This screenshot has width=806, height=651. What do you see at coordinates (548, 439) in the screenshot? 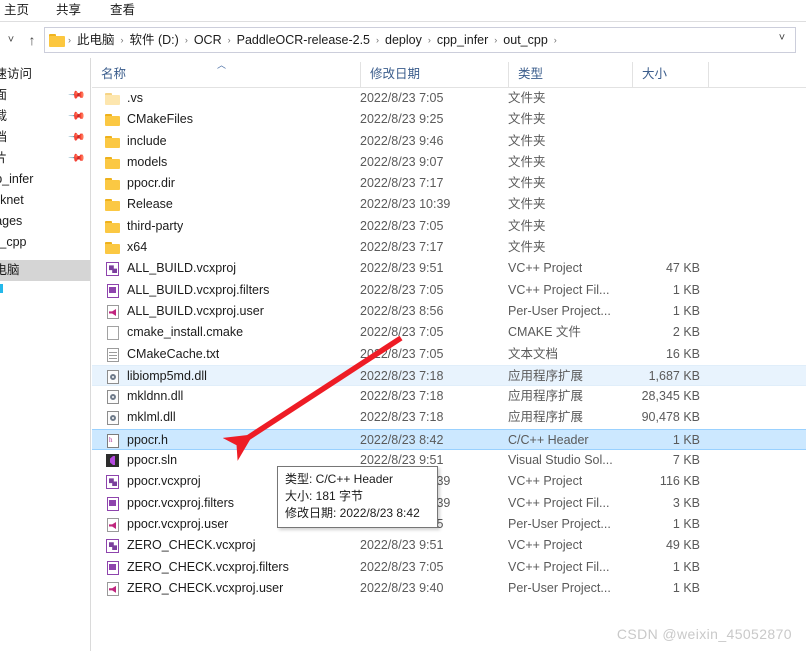
I see `file-type: C/C++ Header` at bounding box center [548, 439].